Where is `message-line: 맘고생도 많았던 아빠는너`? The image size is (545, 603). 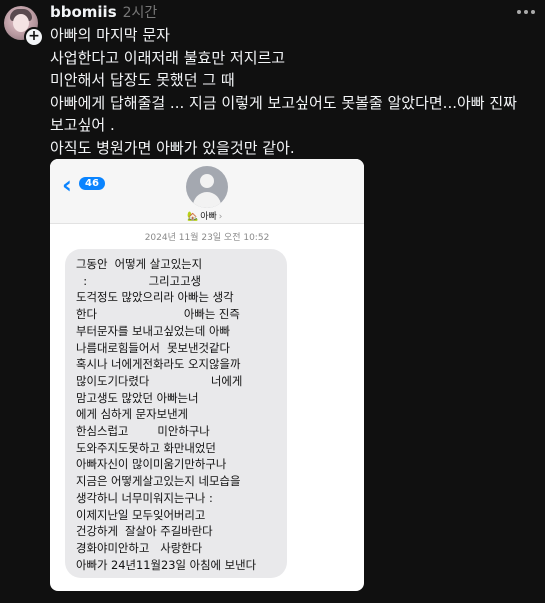 message-line: 맘고생도 많았던 아빠는너 is located at coordinates (137, 397).